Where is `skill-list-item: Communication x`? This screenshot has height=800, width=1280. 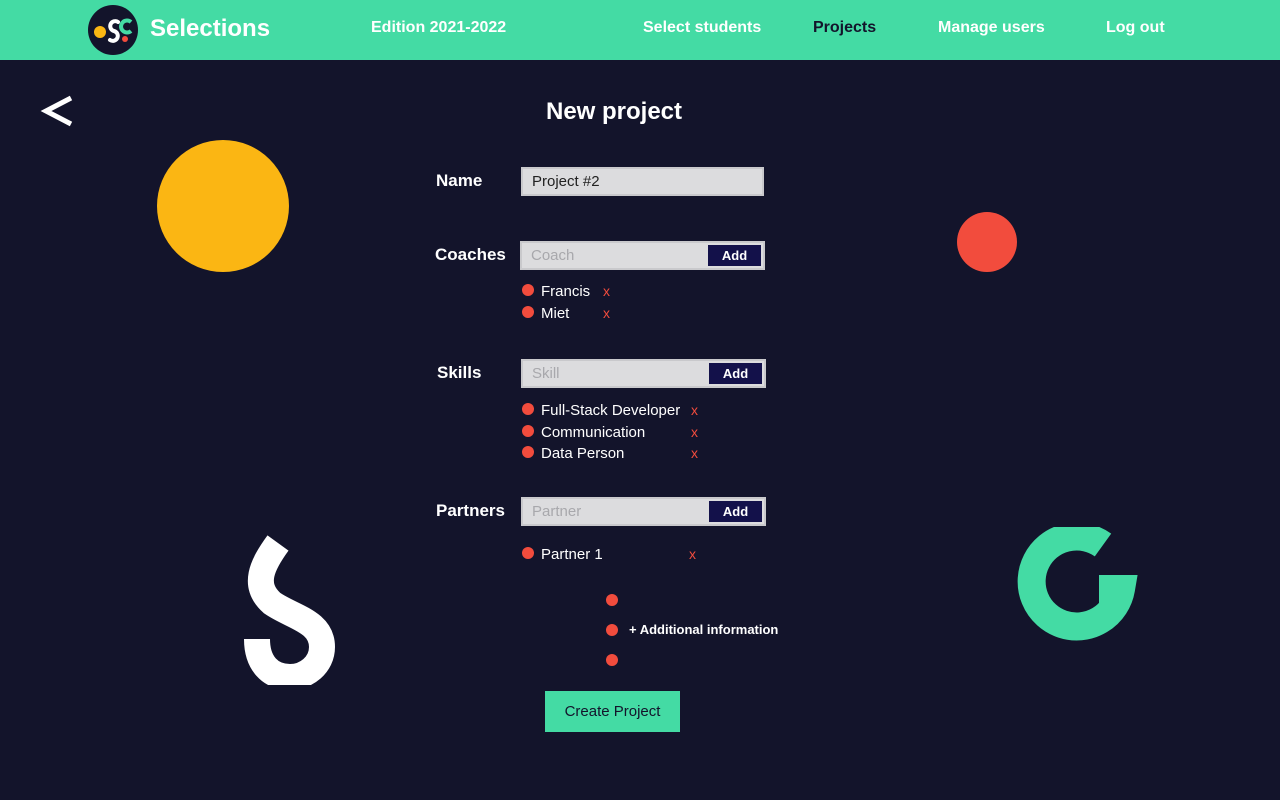
skill-list-item: Communication x is located at coordinates (621, 433).